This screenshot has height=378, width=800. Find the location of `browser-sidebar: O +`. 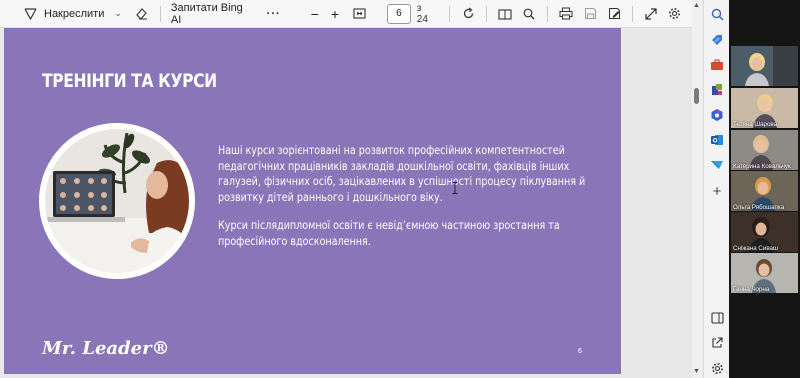

browser-sidebar: O + is located at coordinates (716, 189).